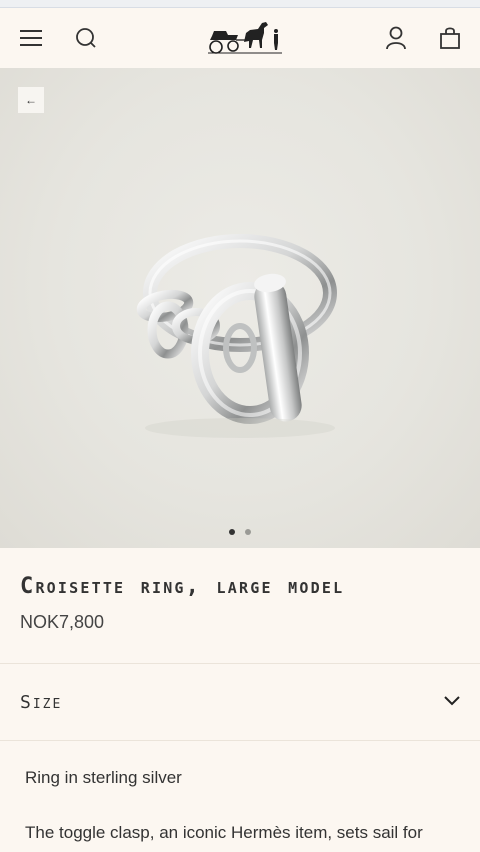 The width and height of the screenshot is (480, 852). Describe the element at coordinates (41, 702) in the screenshot. I see `size-label: Size` at that location.